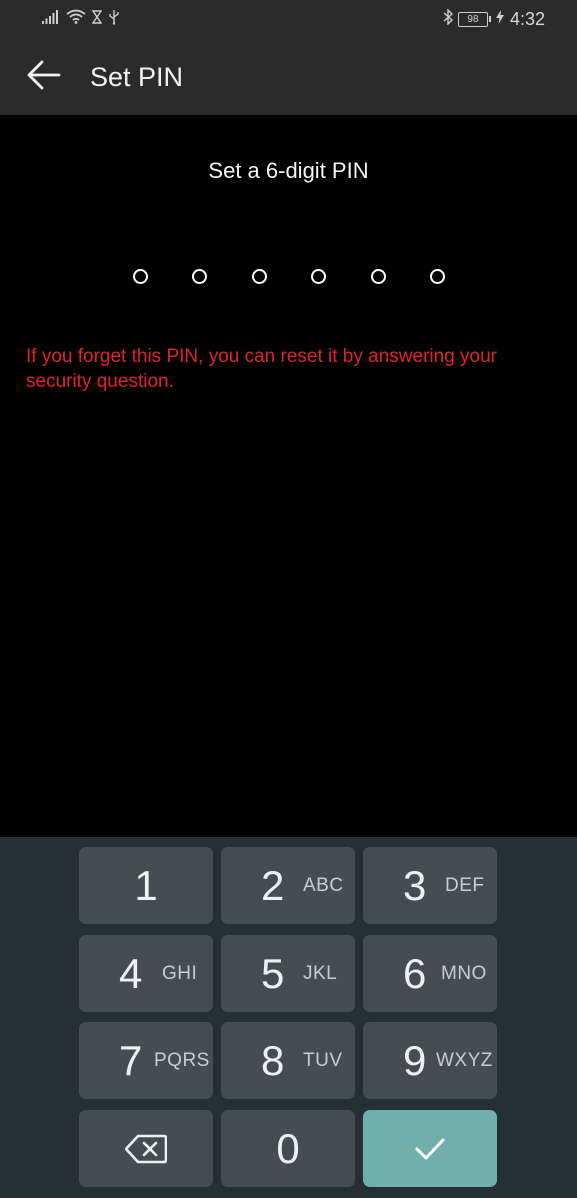 The height and width of the screenshot is (1198, 577). I want to click on key-digit: 3, so click(415, 885).